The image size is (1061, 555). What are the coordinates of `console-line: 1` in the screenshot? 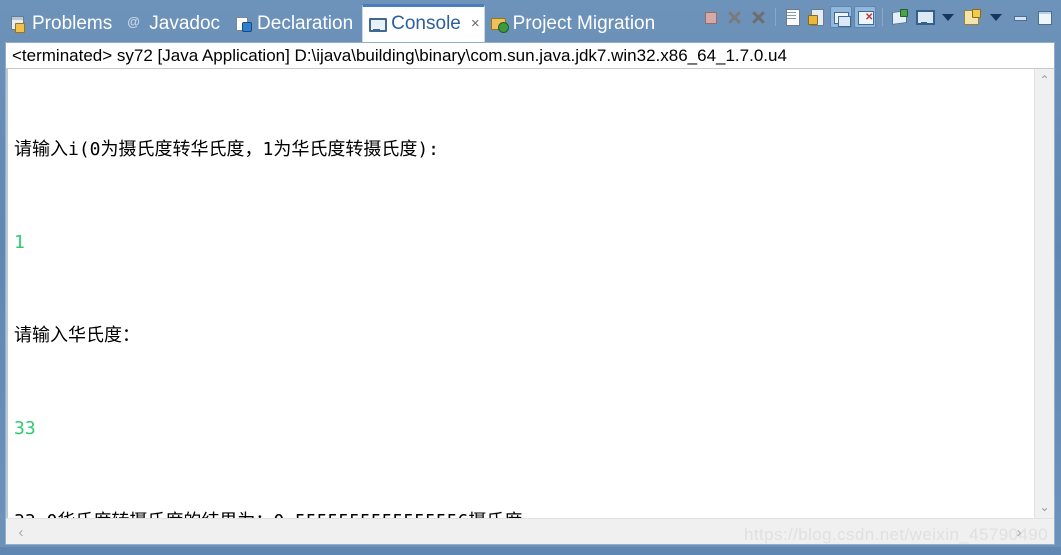 It's located at (19, 242).